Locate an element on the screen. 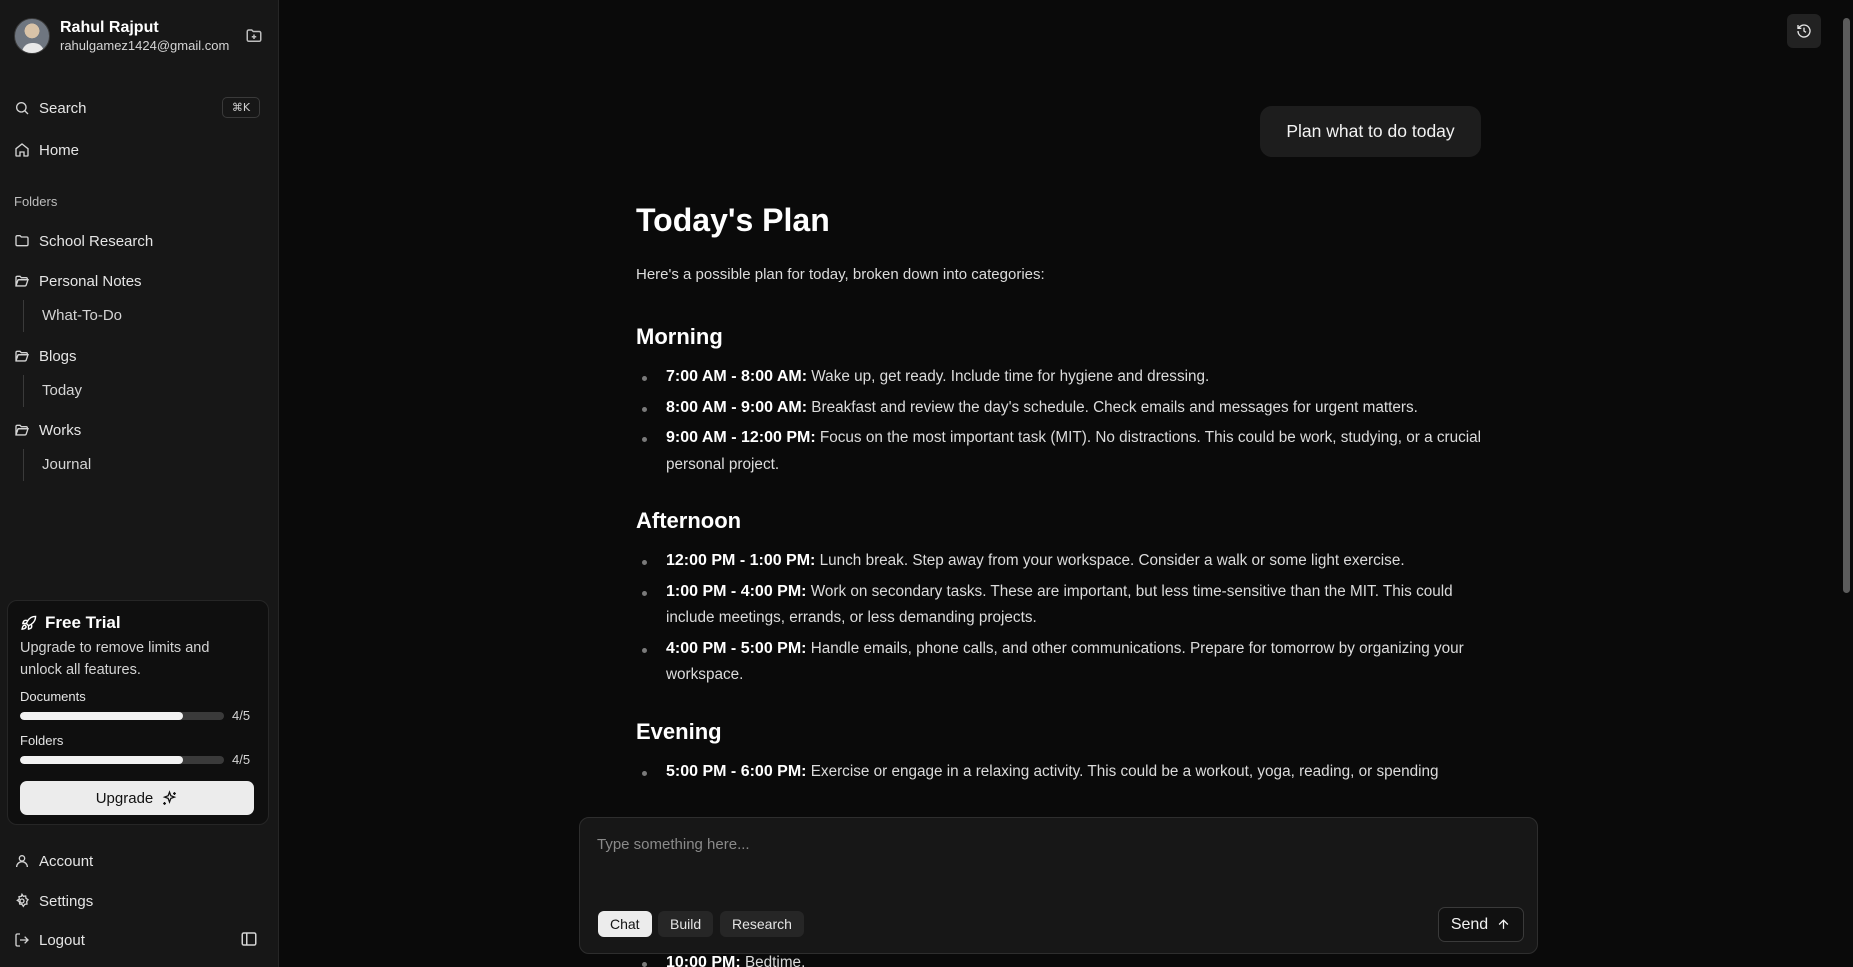  logout-link: Logout is located at coordinates (49, 940).